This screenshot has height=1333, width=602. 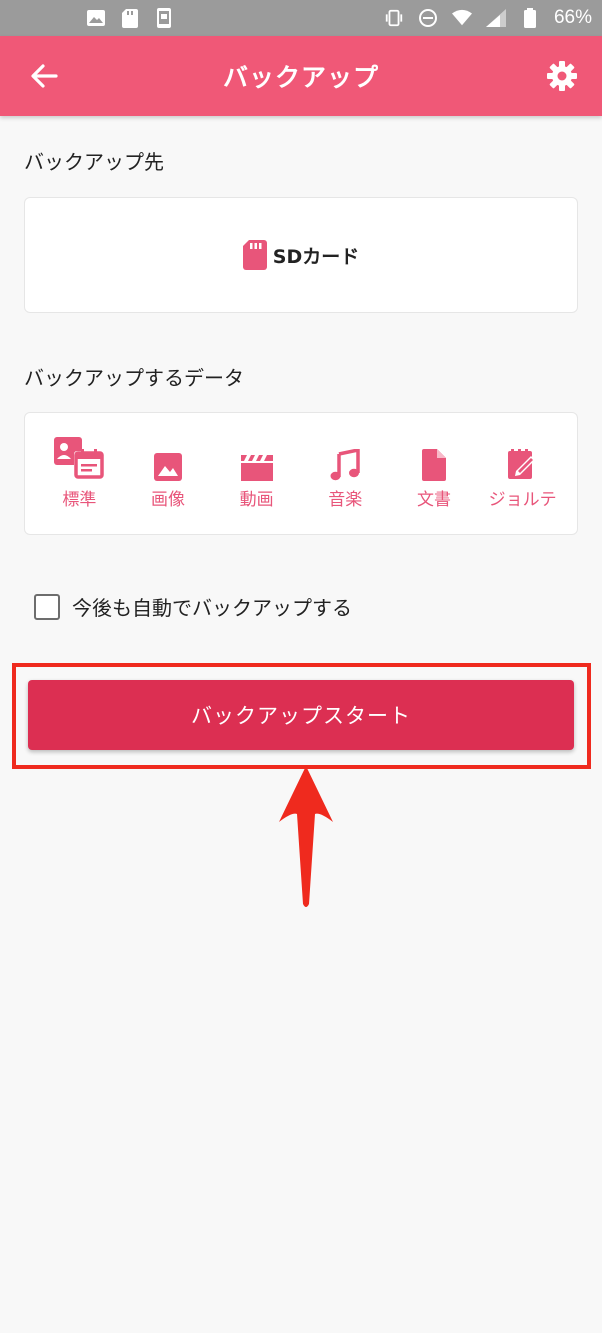 What do you see at coordinates (495, 18) in the screenshot?
I see `signal-icon` at bounding box center [495, 18].